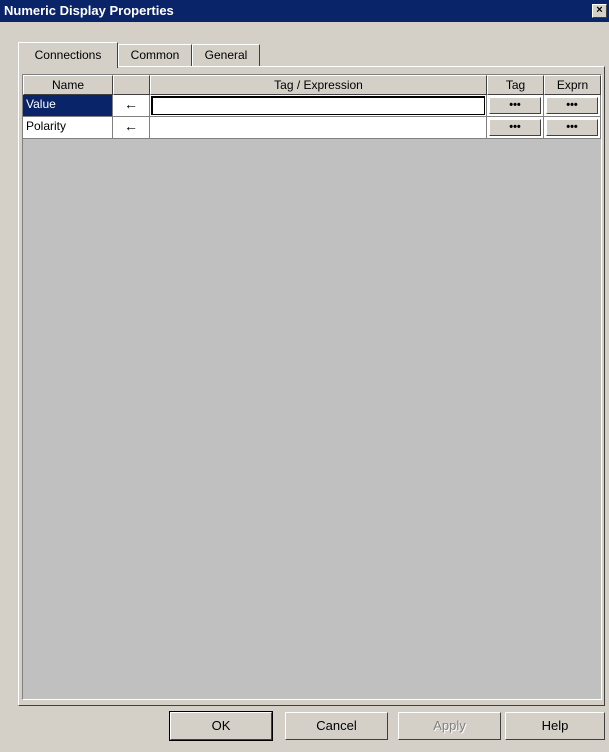 This screenshot has width=609, height=752. I want to click on row-value-expression-cell, so click(318, 106).